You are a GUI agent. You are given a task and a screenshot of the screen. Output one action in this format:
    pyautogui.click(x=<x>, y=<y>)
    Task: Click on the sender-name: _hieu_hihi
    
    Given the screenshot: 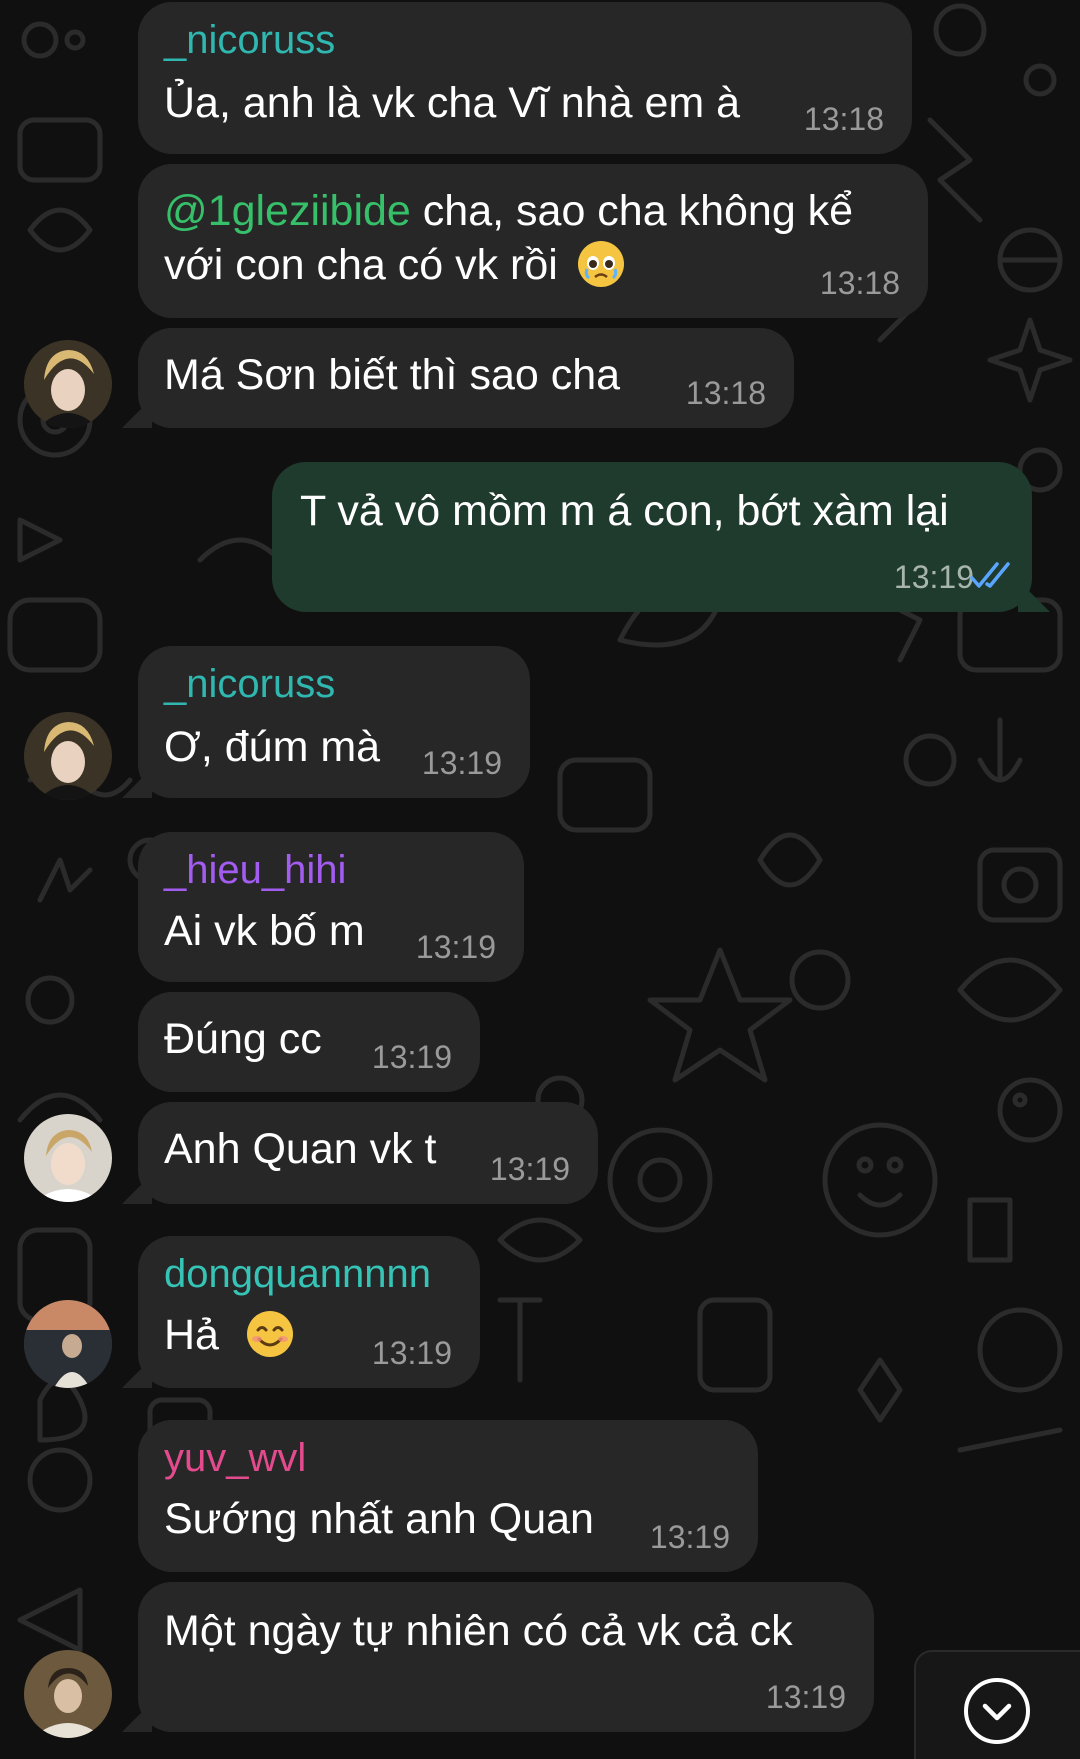 What is the action you would take?
    pyautogui.click(x=255, y=870)
    